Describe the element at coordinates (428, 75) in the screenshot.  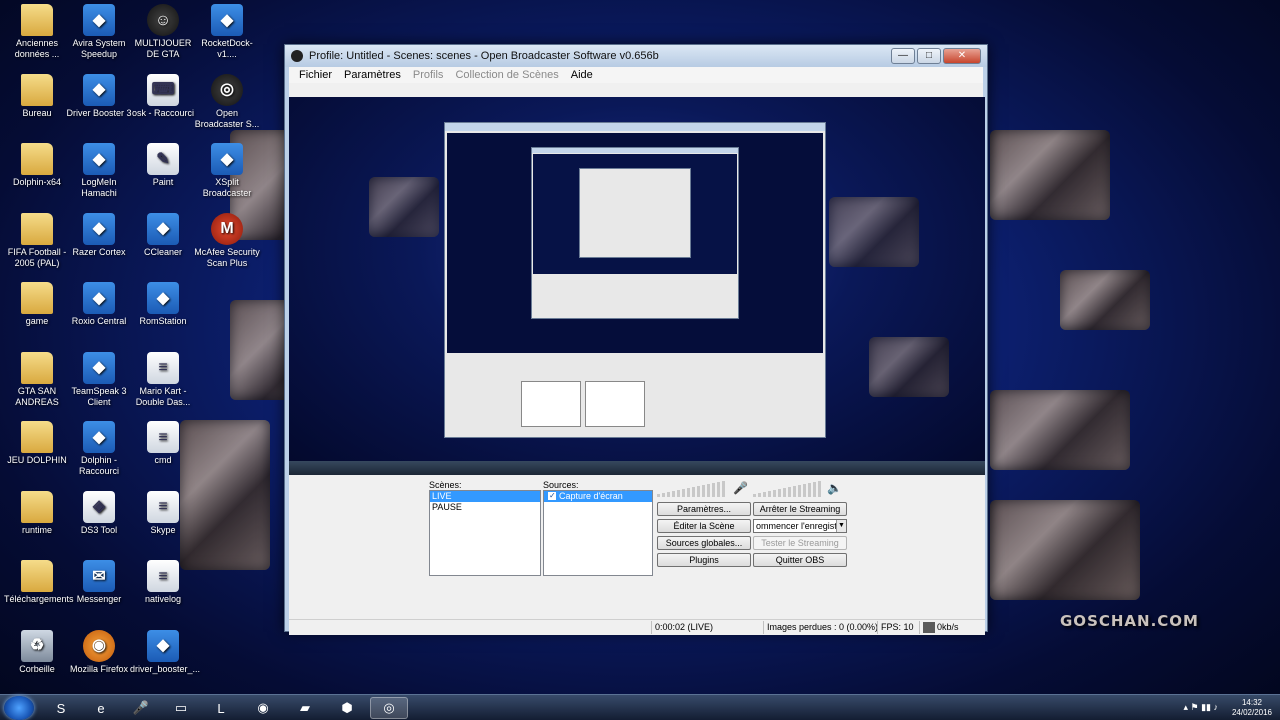
I see `menu-profils: Profils` at that location.